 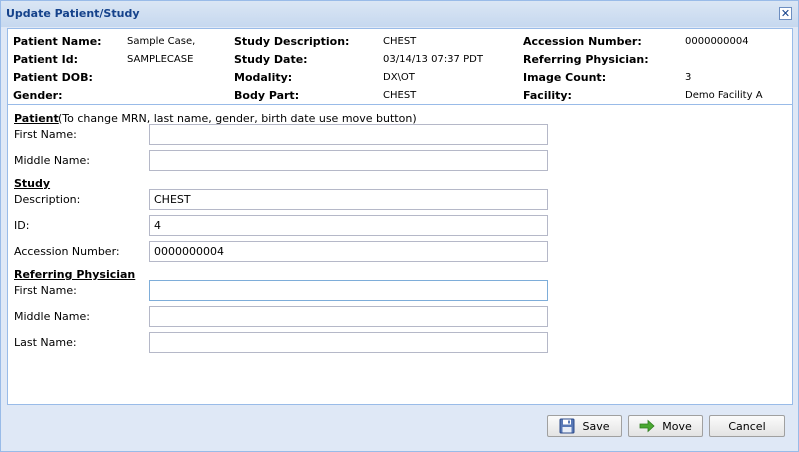 I want to click on study-id-label: ID:, so click(x=22, y=225).